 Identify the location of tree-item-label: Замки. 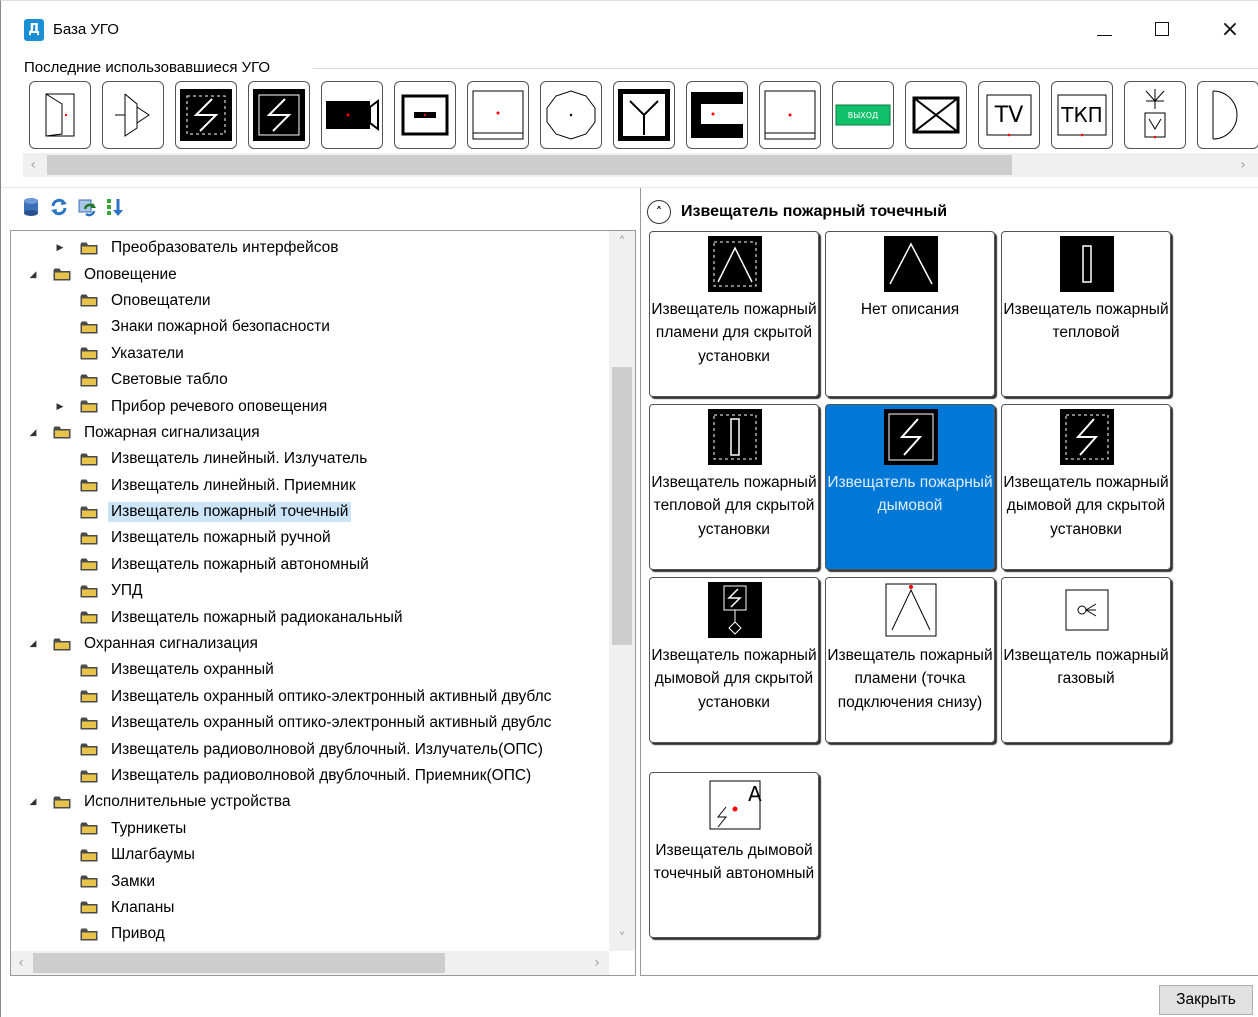
(133, 881).